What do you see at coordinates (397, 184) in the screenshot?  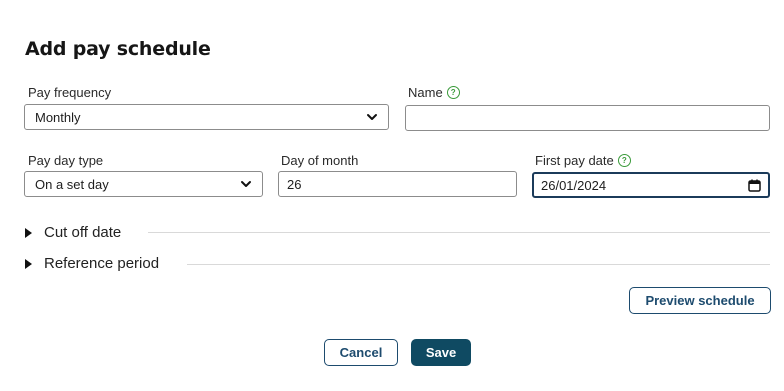 I see `day-of-month-input: 26` at bounding box center [397, 184].